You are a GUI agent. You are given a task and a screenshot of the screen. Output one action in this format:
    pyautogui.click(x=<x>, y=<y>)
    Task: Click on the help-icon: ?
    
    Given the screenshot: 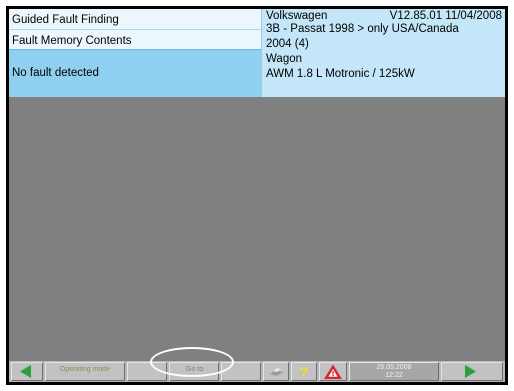 What is the action you would take?
    pyautogui.click(x=303, y=372)
    